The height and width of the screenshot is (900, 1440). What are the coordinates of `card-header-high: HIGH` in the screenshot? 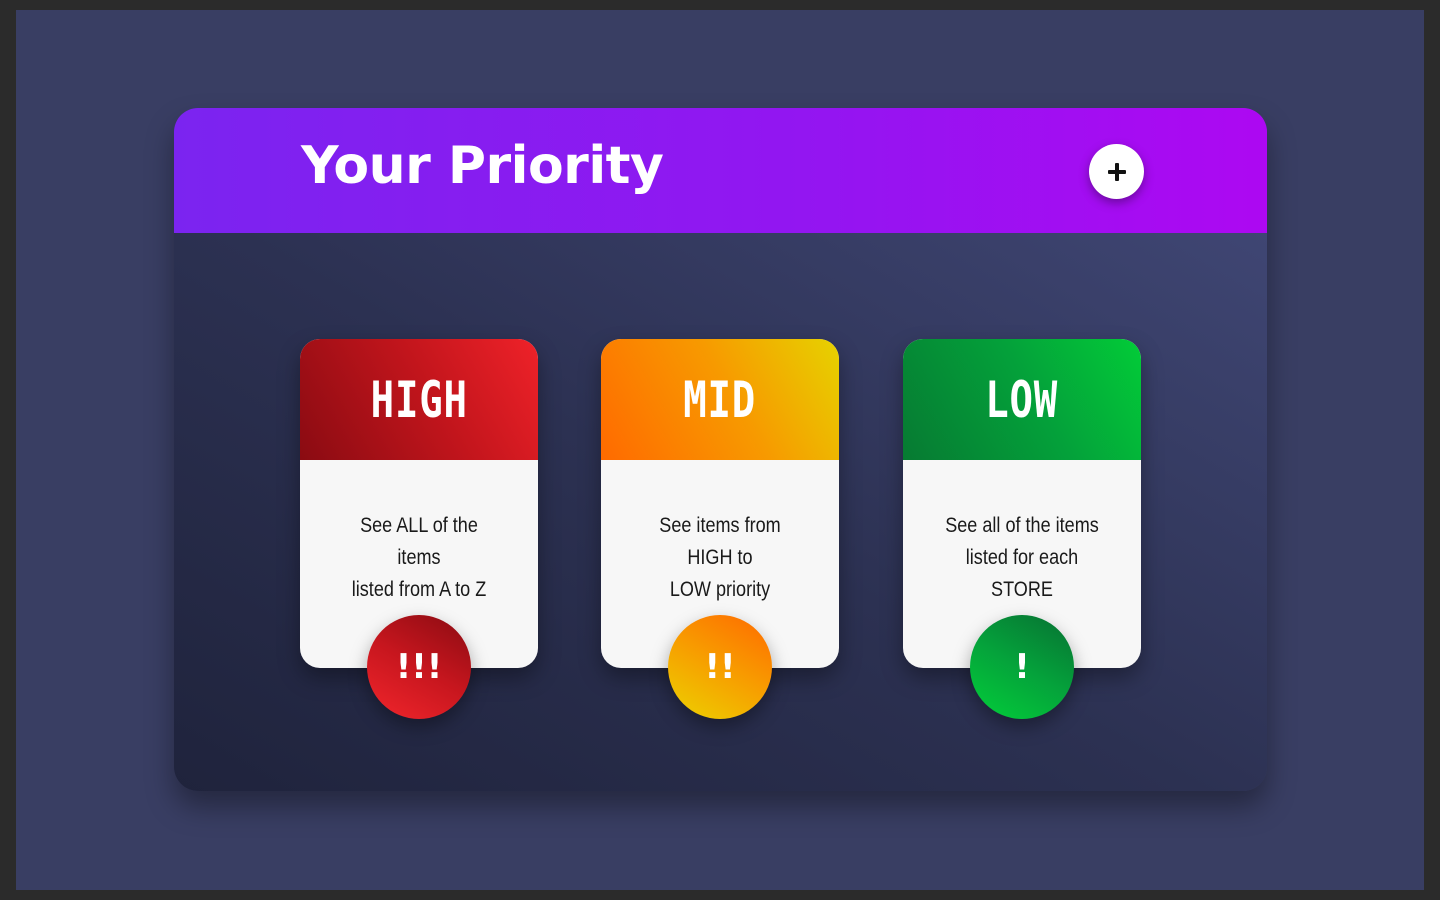 It's located at (419, 399).